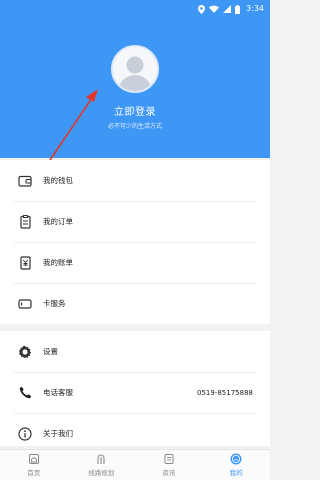  I want to click on menu-item-phone-support: 电话客服 0519-85175888, so click(135, 392).